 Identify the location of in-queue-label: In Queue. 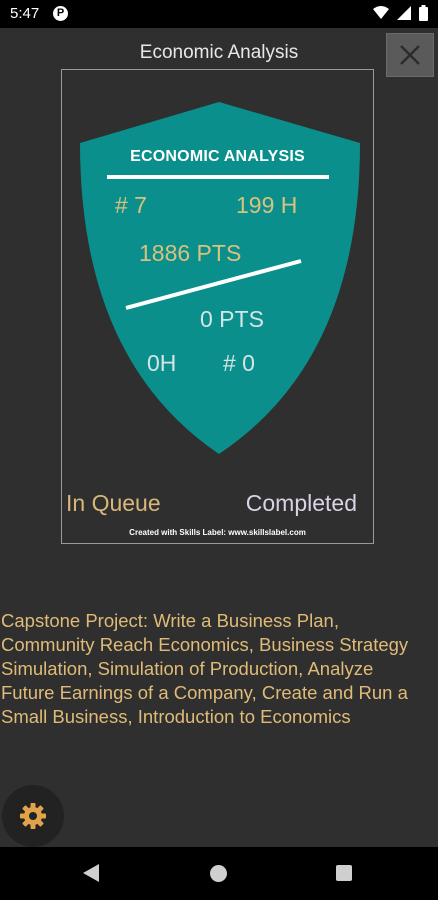
(113, 503).